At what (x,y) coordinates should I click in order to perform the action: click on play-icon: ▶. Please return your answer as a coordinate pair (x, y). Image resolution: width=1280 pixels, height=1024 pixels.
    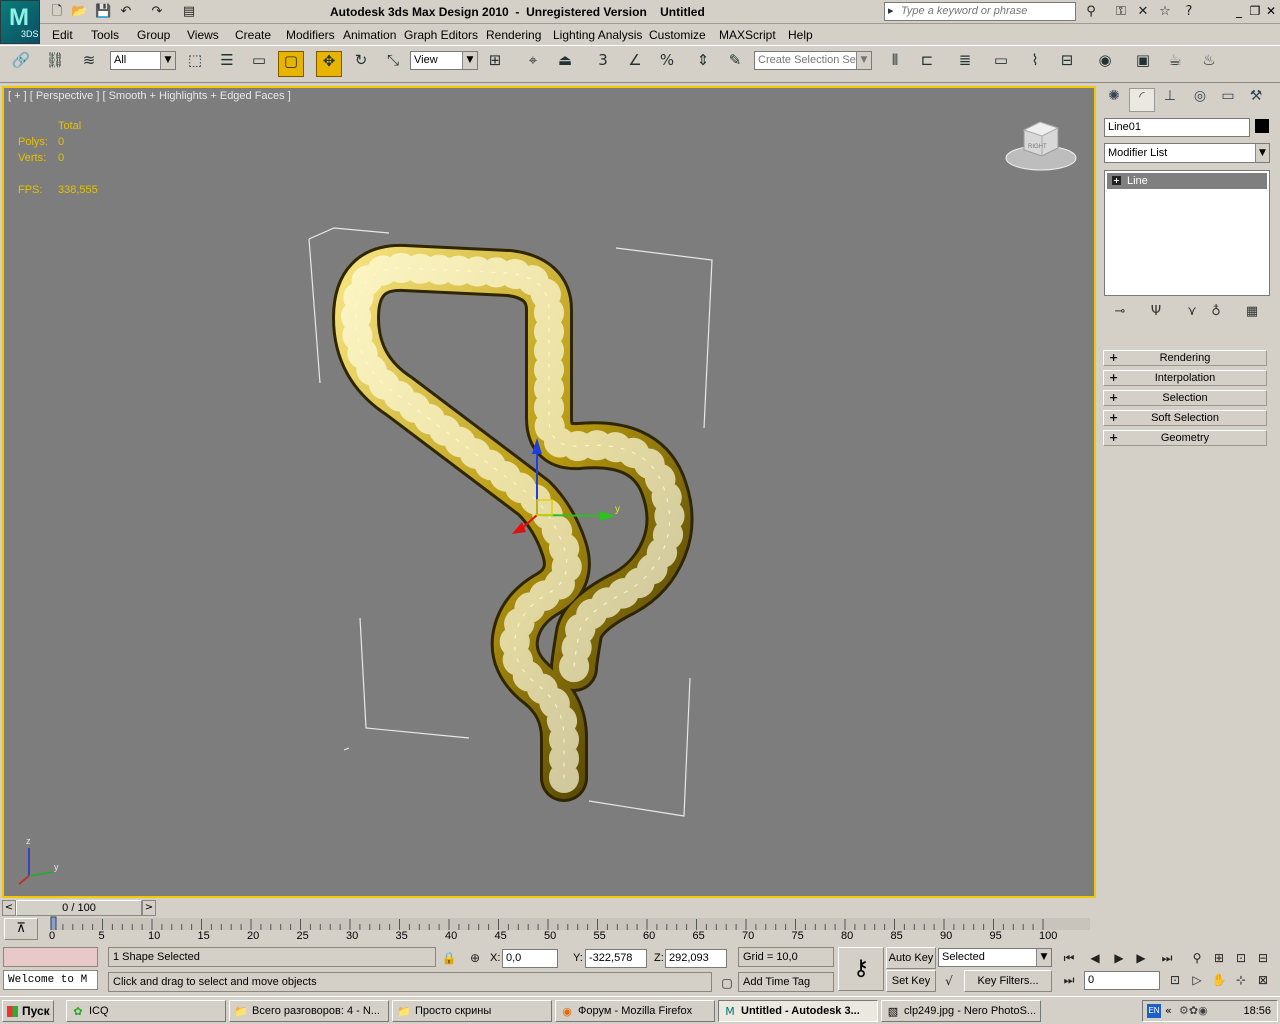
    Looking at the image, I should click on (1119, 958).